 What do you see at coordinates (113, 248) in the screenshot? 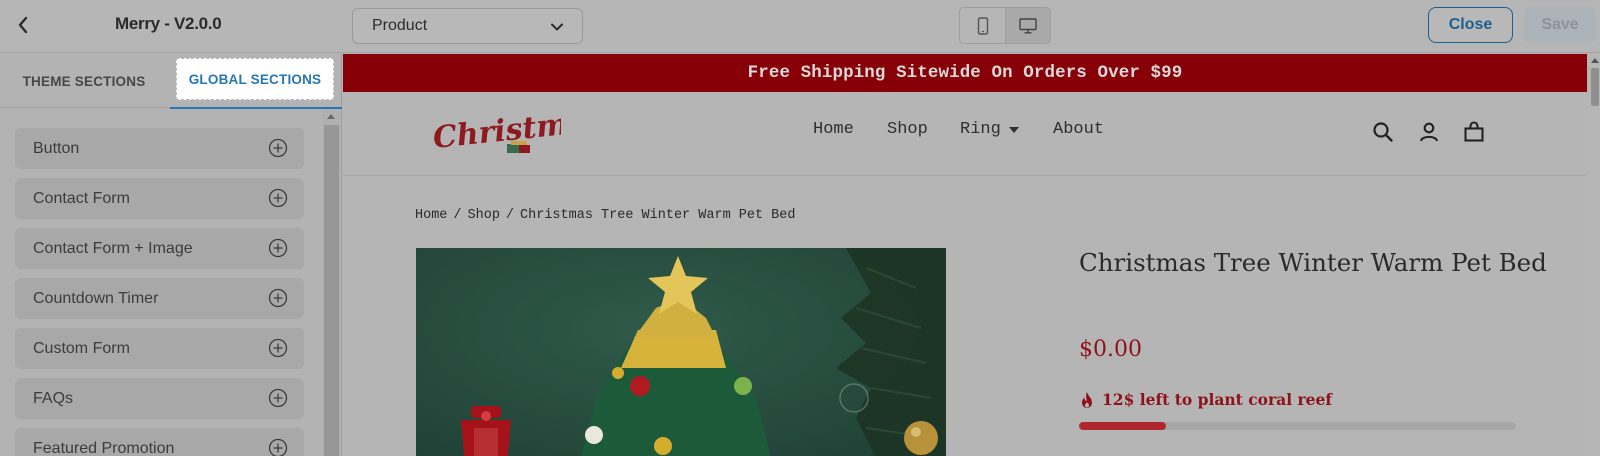
I see `section-item-label: Contact Form + Image` at bounding box center [113, 248].